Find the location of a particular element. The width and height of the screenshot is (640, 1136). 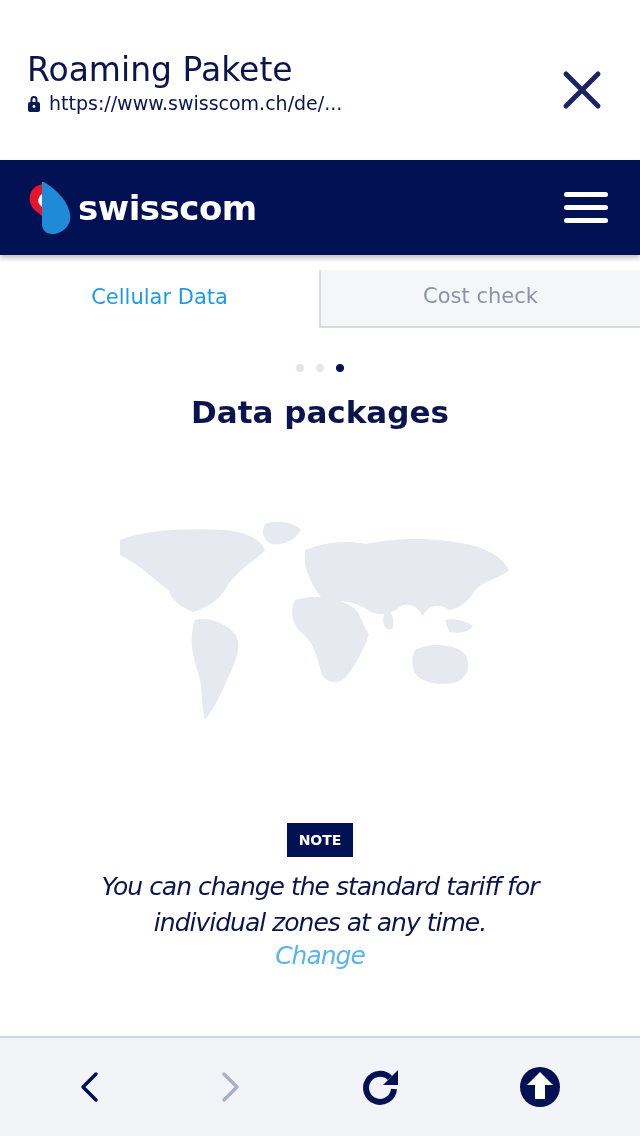

tab: Cost check is located at coordinates (479, 299).